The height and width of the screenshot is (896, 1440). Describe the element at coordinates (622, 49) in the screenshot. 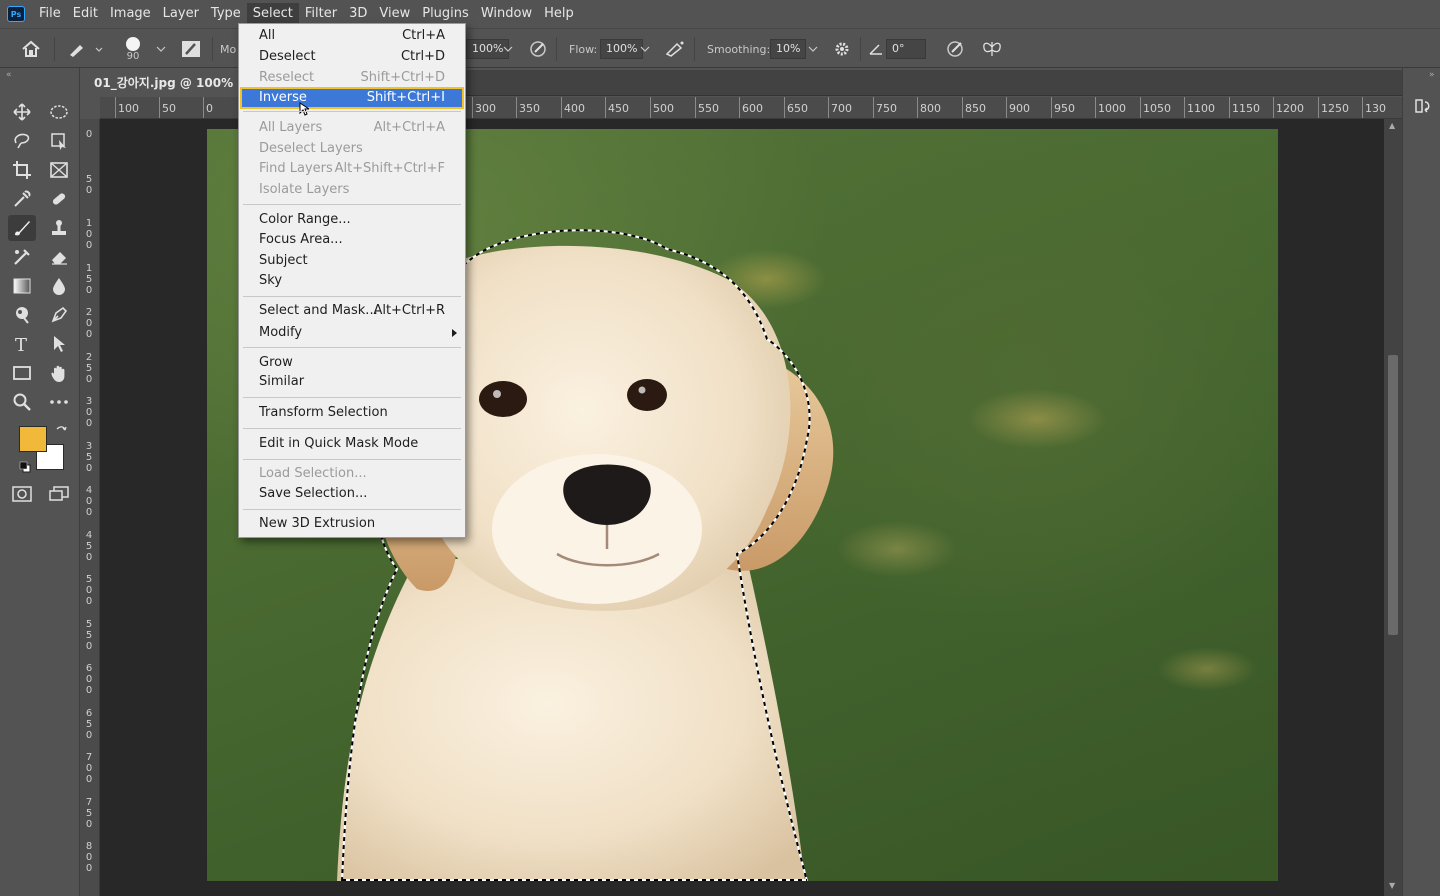

I see `flow-input: 100%` at that location.